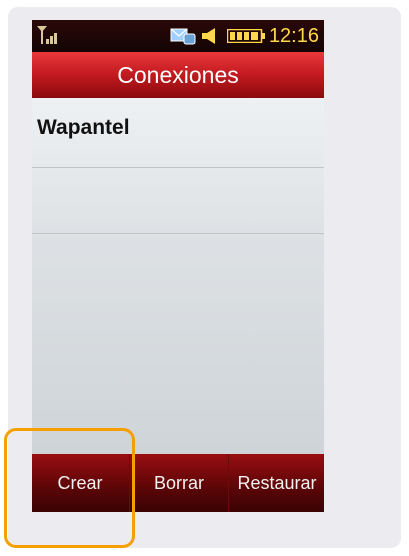  What do you see at coordinates (83, 127) in the screenshot?
I see `list-item-label: Wapantel` at bounding box center [83, 127].